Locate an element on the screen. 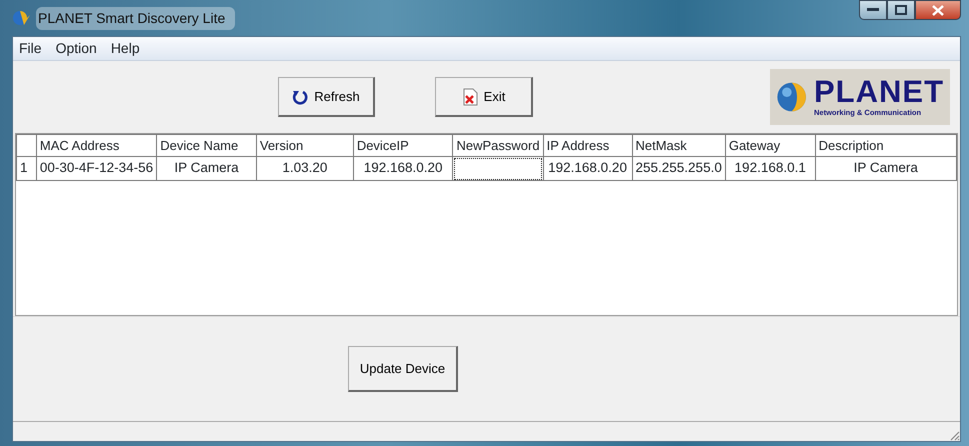  table-cell: 255.255.255.0 is located at coordinates (679, 168).